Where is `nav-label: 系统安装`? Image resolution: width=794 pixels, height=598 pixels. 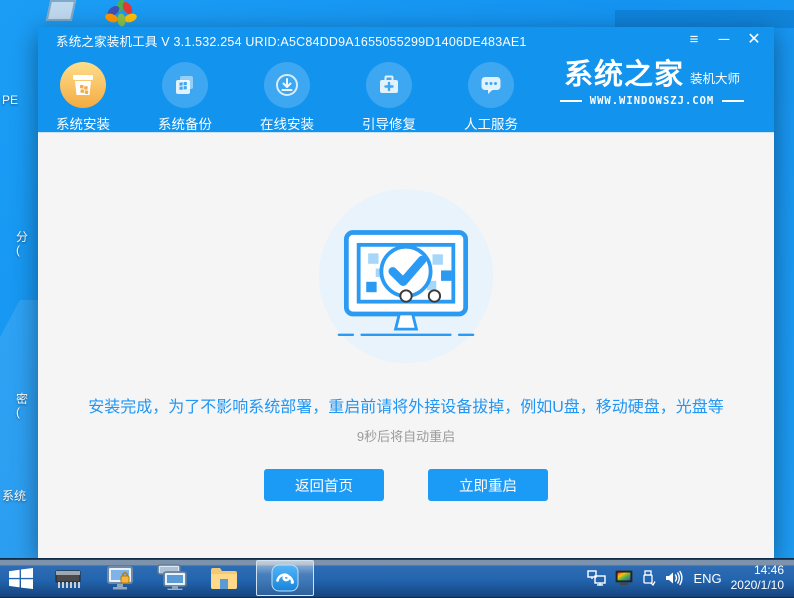 nav-label: 系统安装 is located at coordinates (83, 124).